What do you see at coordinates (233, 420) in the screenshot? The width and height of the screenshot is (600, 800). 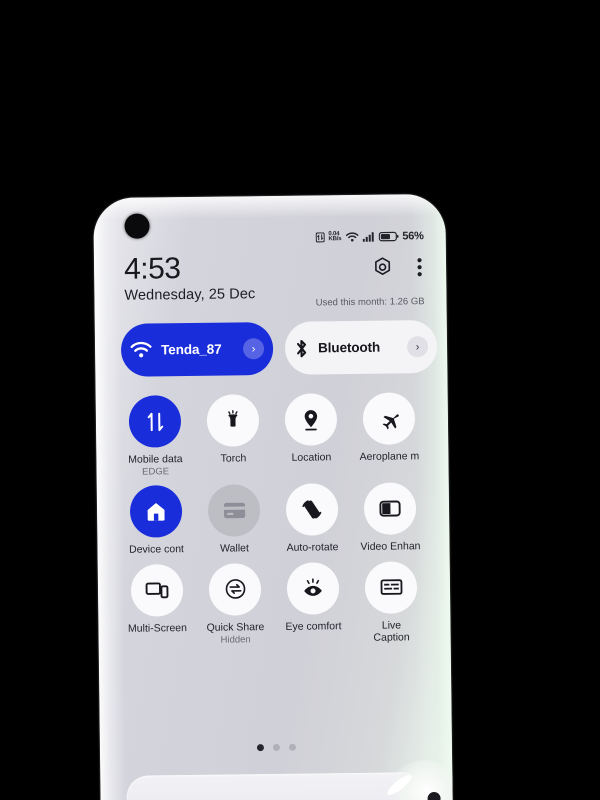 I see `flashlight-icon` at bounding box center [233, 420].